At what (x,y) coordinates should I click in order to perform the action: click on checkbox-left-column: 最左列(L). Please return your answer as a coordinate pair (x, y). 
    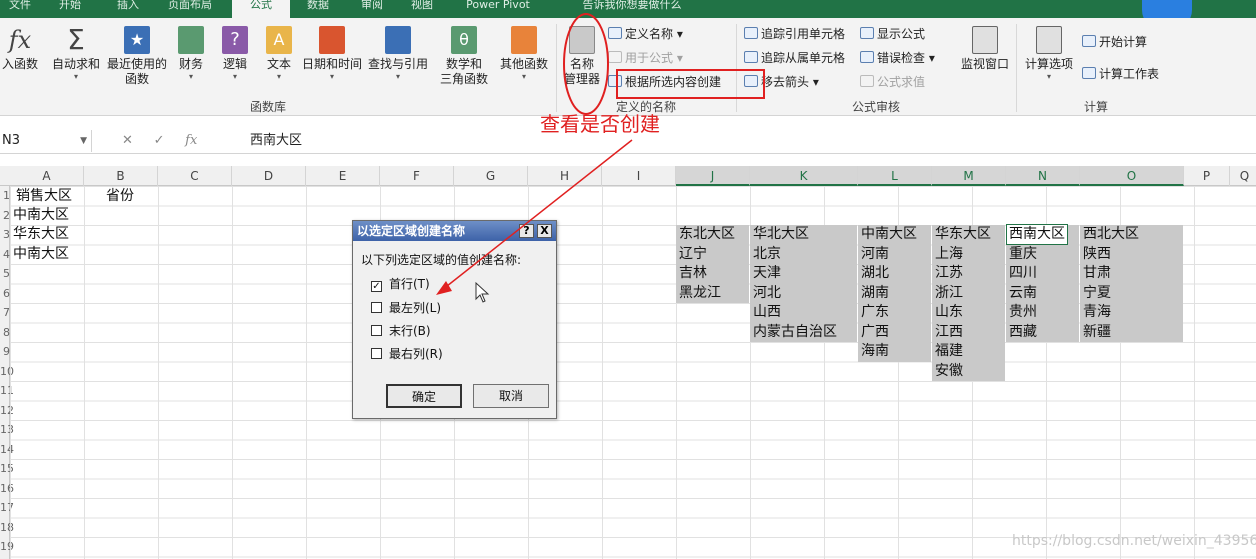
    Looking at the image, I should click on (406, 308).